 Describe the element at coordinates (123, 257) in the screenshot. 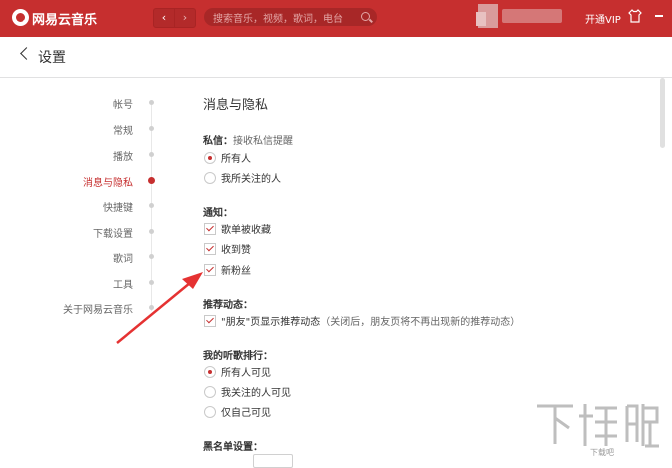

I see `sidebar-item-lyrics: 歌词` at that location.